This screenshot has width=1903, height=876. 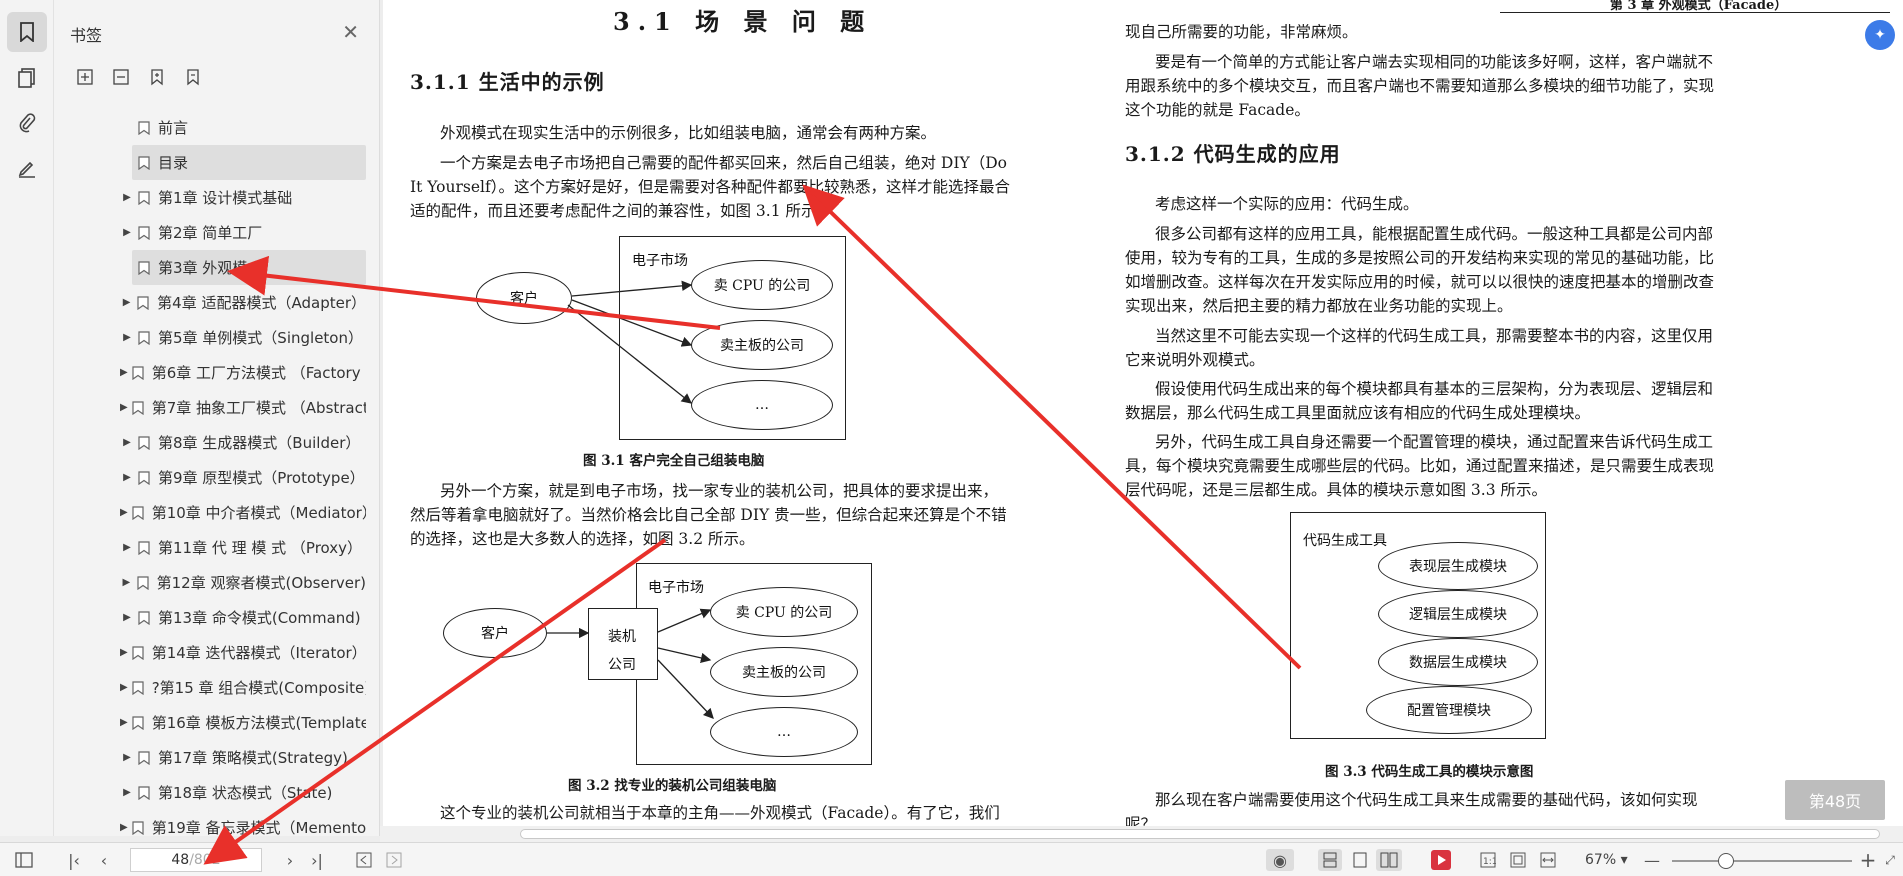 I want to click on paragraph: 如增删改查。这样每次在开发实际应用的时候，就可以以很快的速度把基本的增删改查, so click(x=1420, y=282).